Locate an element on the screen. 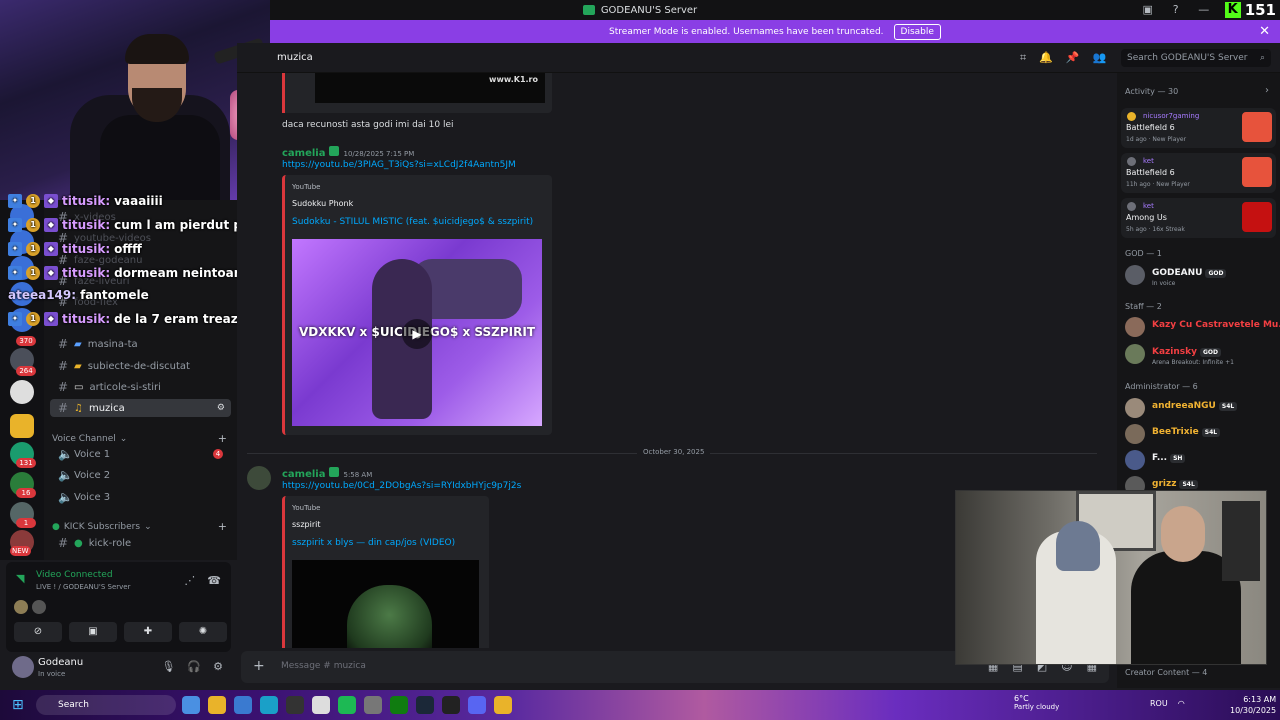  channel-name: muzica is located at coordinates (295, 57).